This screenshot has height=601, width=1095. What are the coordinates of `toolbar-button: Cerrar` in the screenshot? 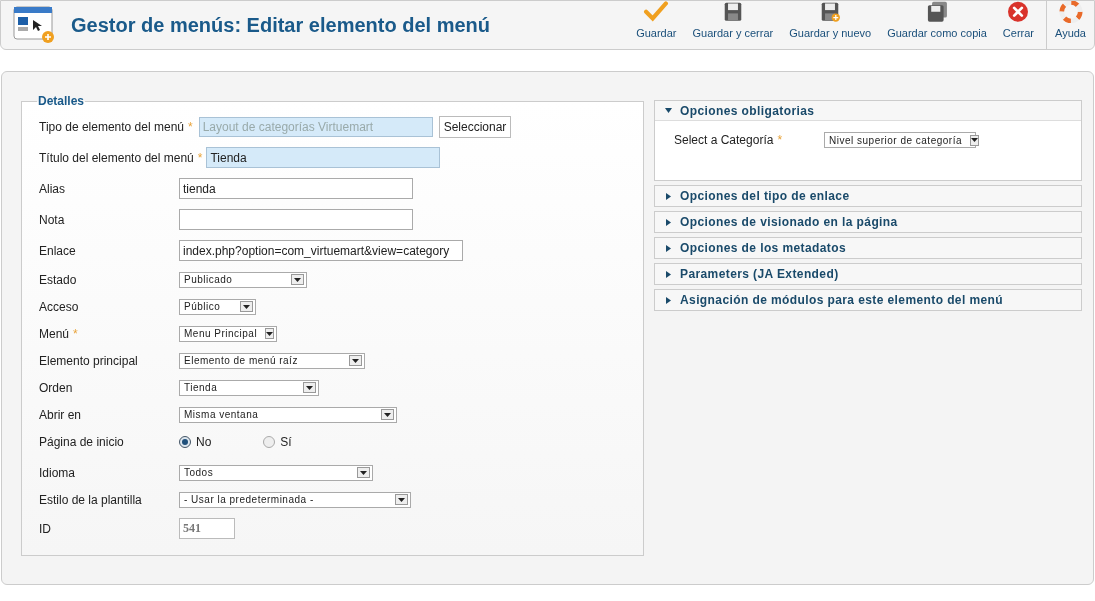 It's located at (1018, 25).